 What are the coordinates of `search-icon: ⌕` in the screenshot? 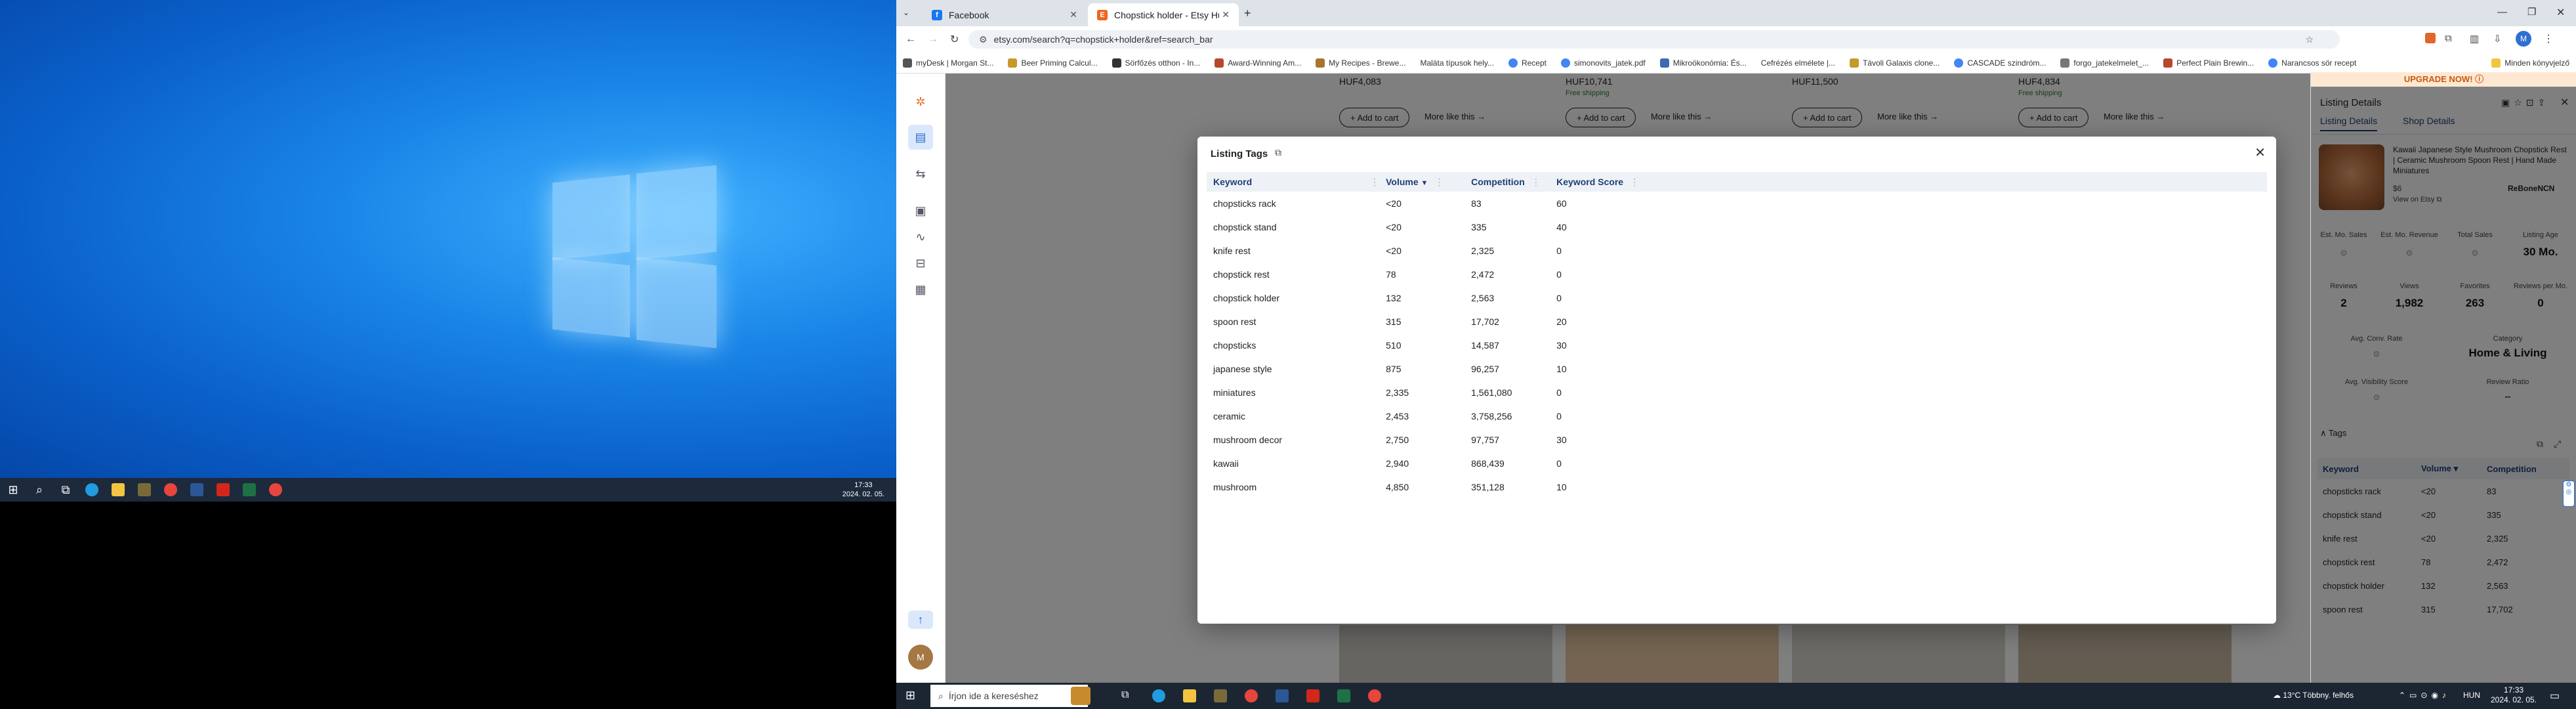 It's located at (39, 490).